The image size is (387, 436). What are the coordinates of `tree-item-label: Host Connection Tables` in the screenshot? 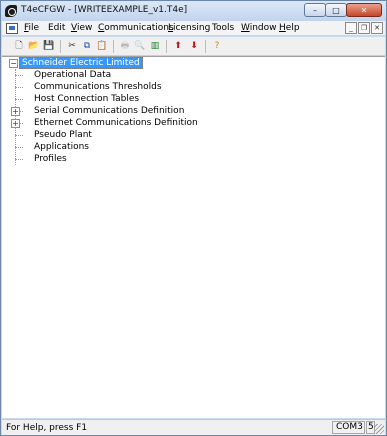 It's located at (87, 99).